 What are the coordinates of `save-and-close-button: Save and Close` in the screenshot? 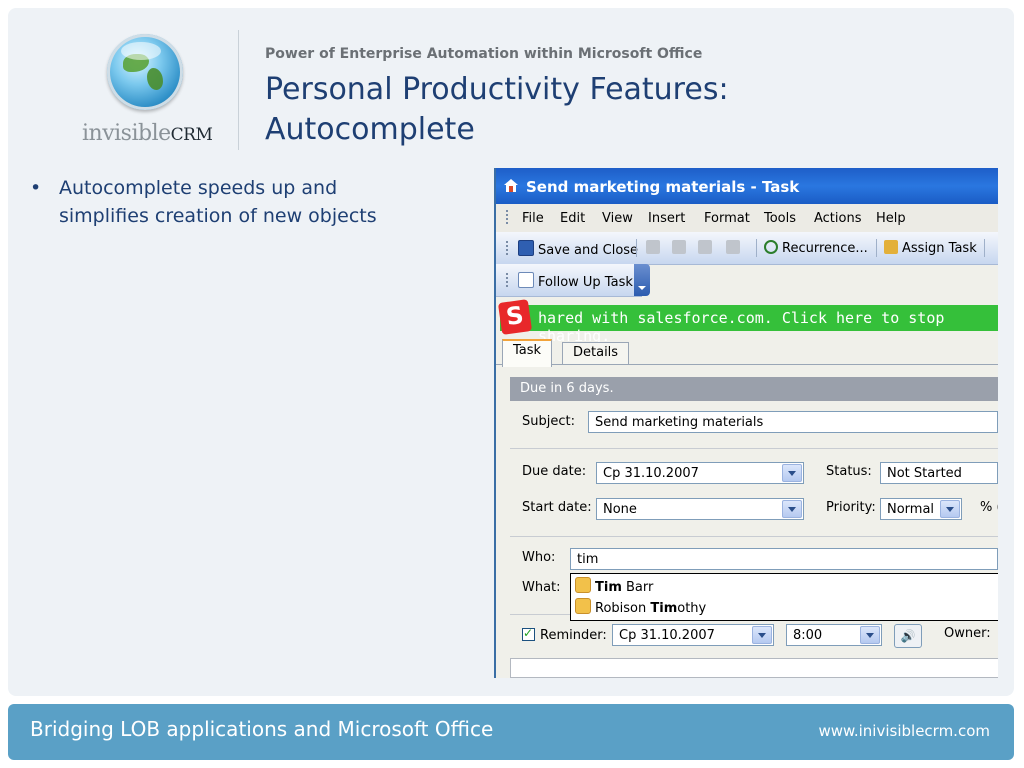 It's located at (578, 249).